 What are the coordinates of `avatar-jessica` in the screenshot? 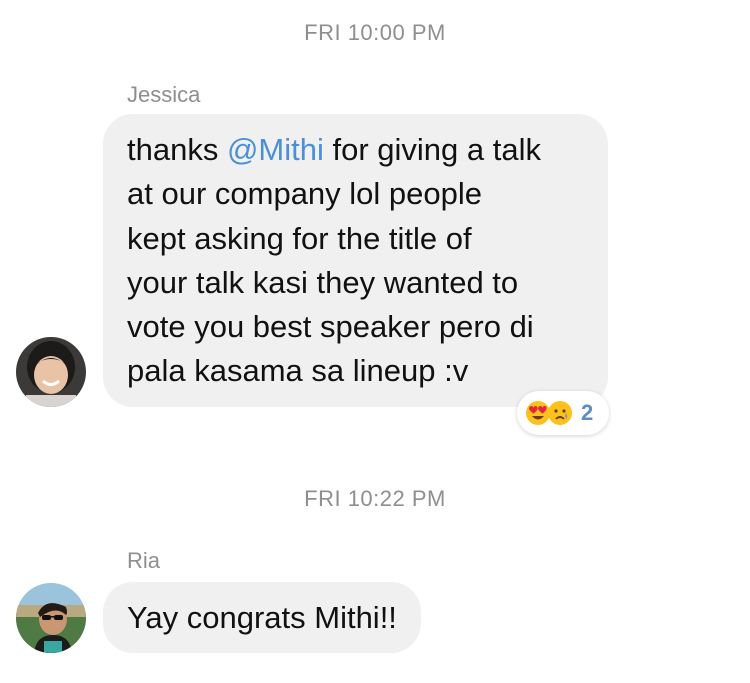 It's located at (51, 372).